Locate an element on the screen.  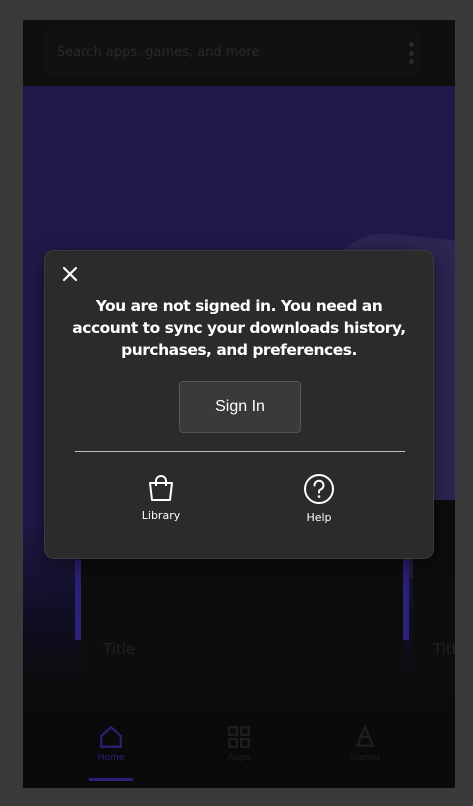
close-icon is located at coordinates (70, 274).